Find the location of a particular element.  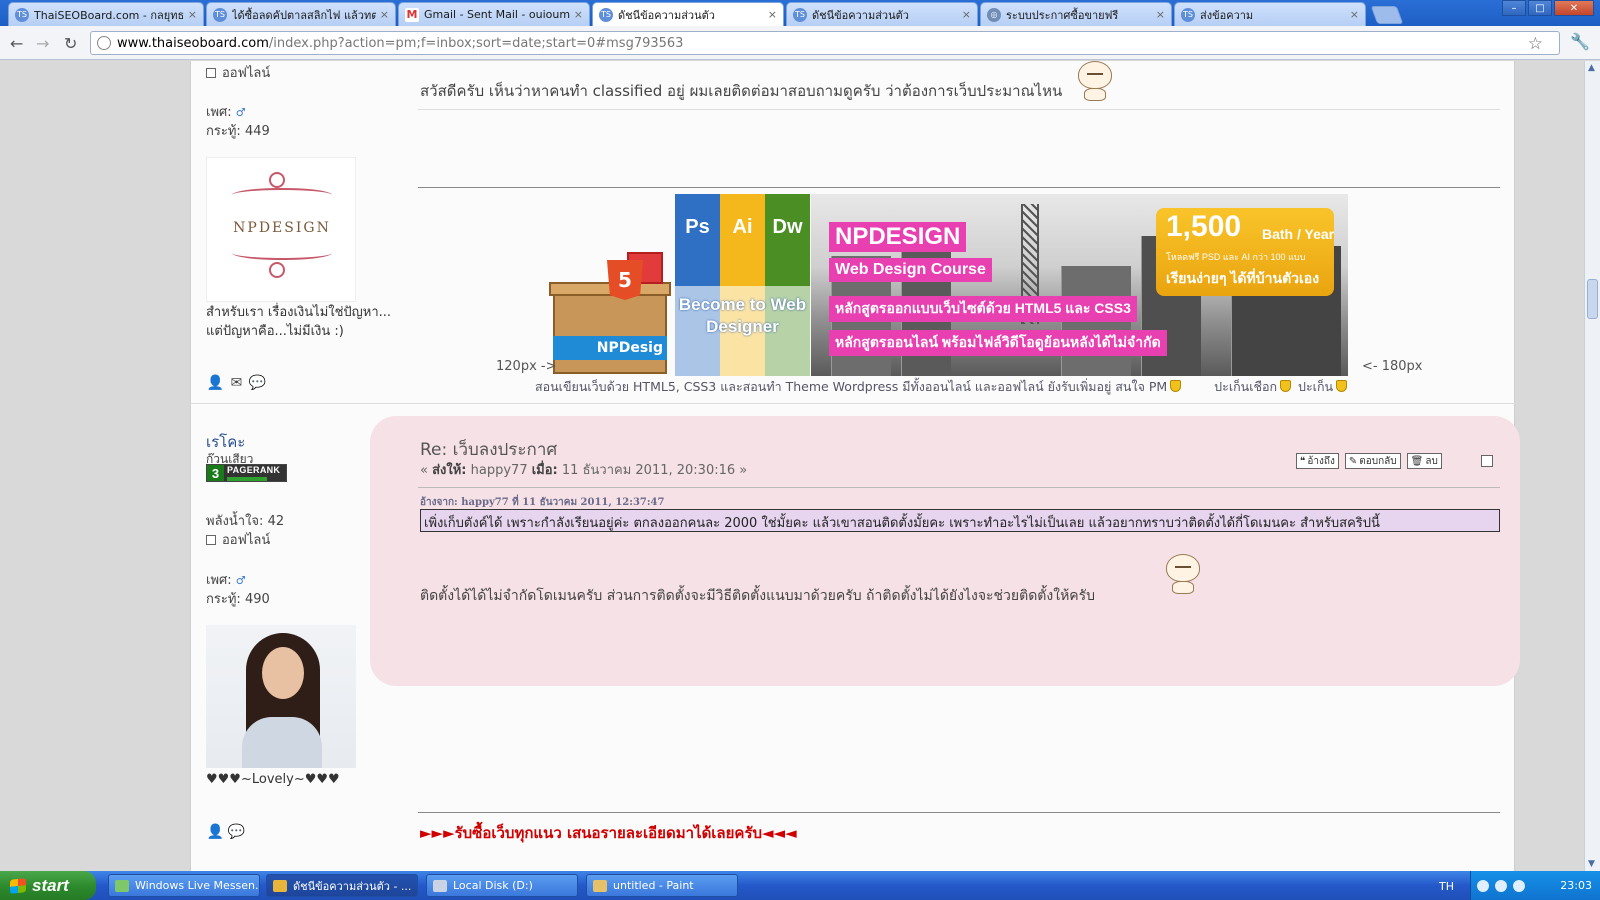

email-icon: ✉ is located at coordinates (236, 383).